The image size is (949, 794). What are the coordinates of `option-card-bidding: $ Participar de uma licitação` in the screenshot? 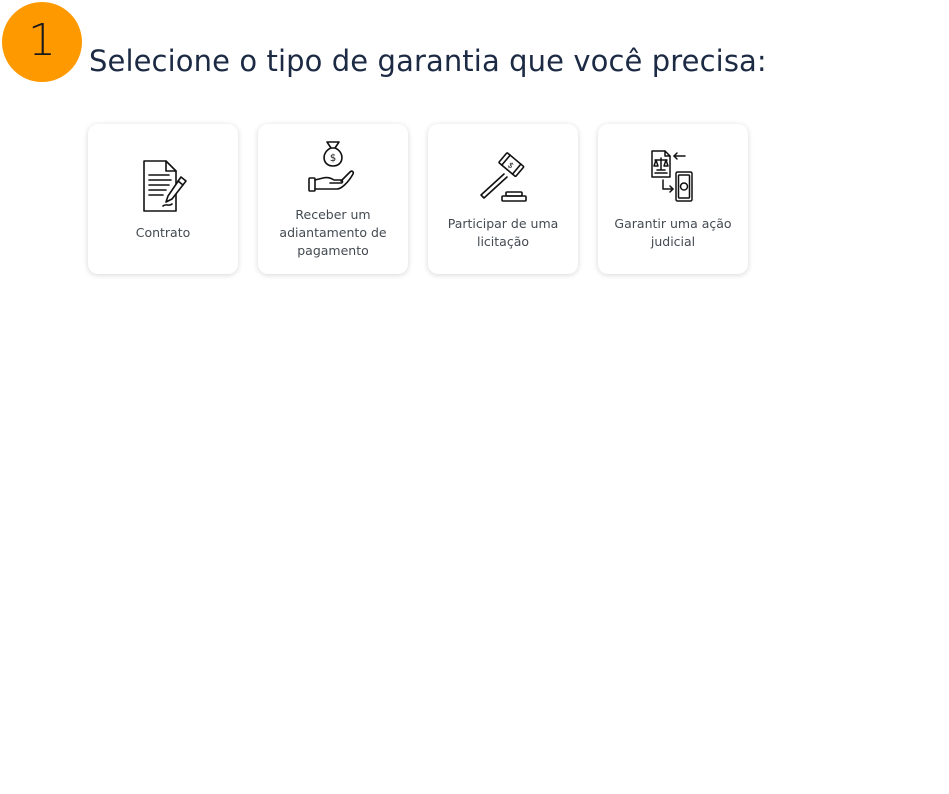 It's located at (503, 199).